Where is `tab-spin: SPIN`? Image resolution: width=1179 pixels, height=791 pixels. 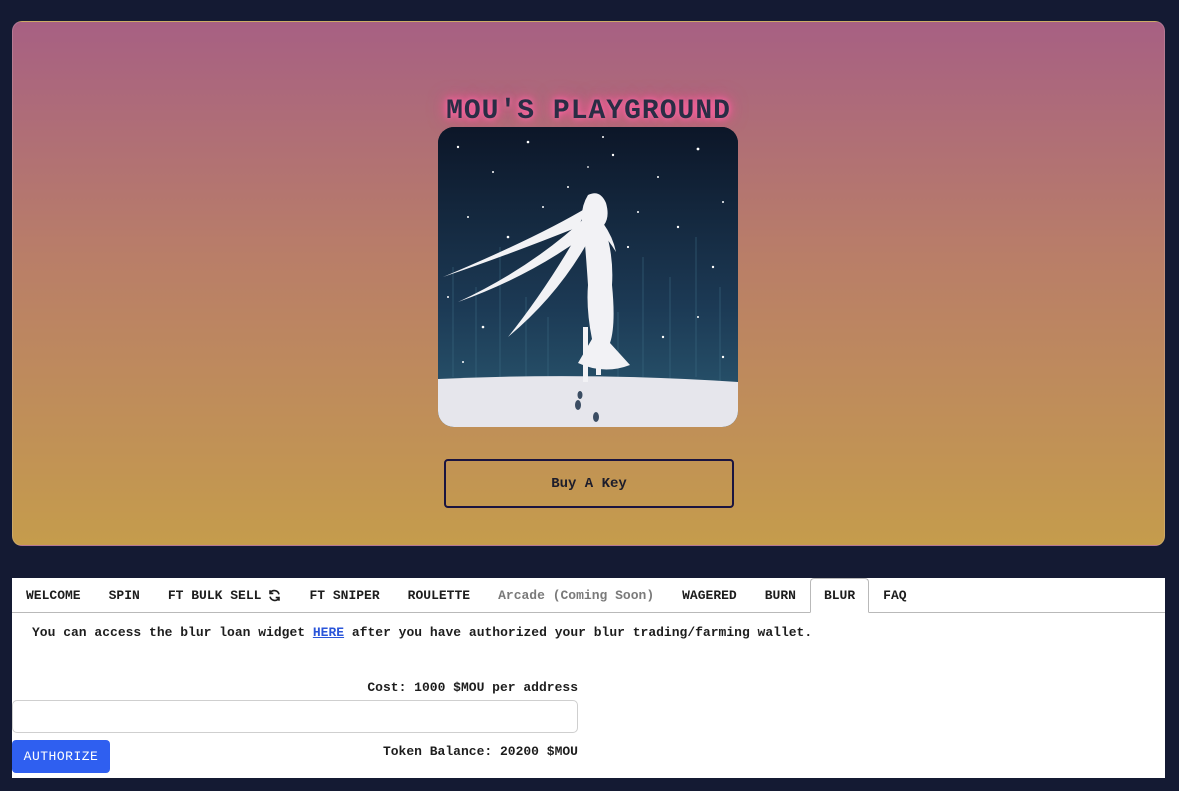 tab-spin: SPIN is located at coordinates (124, 595).